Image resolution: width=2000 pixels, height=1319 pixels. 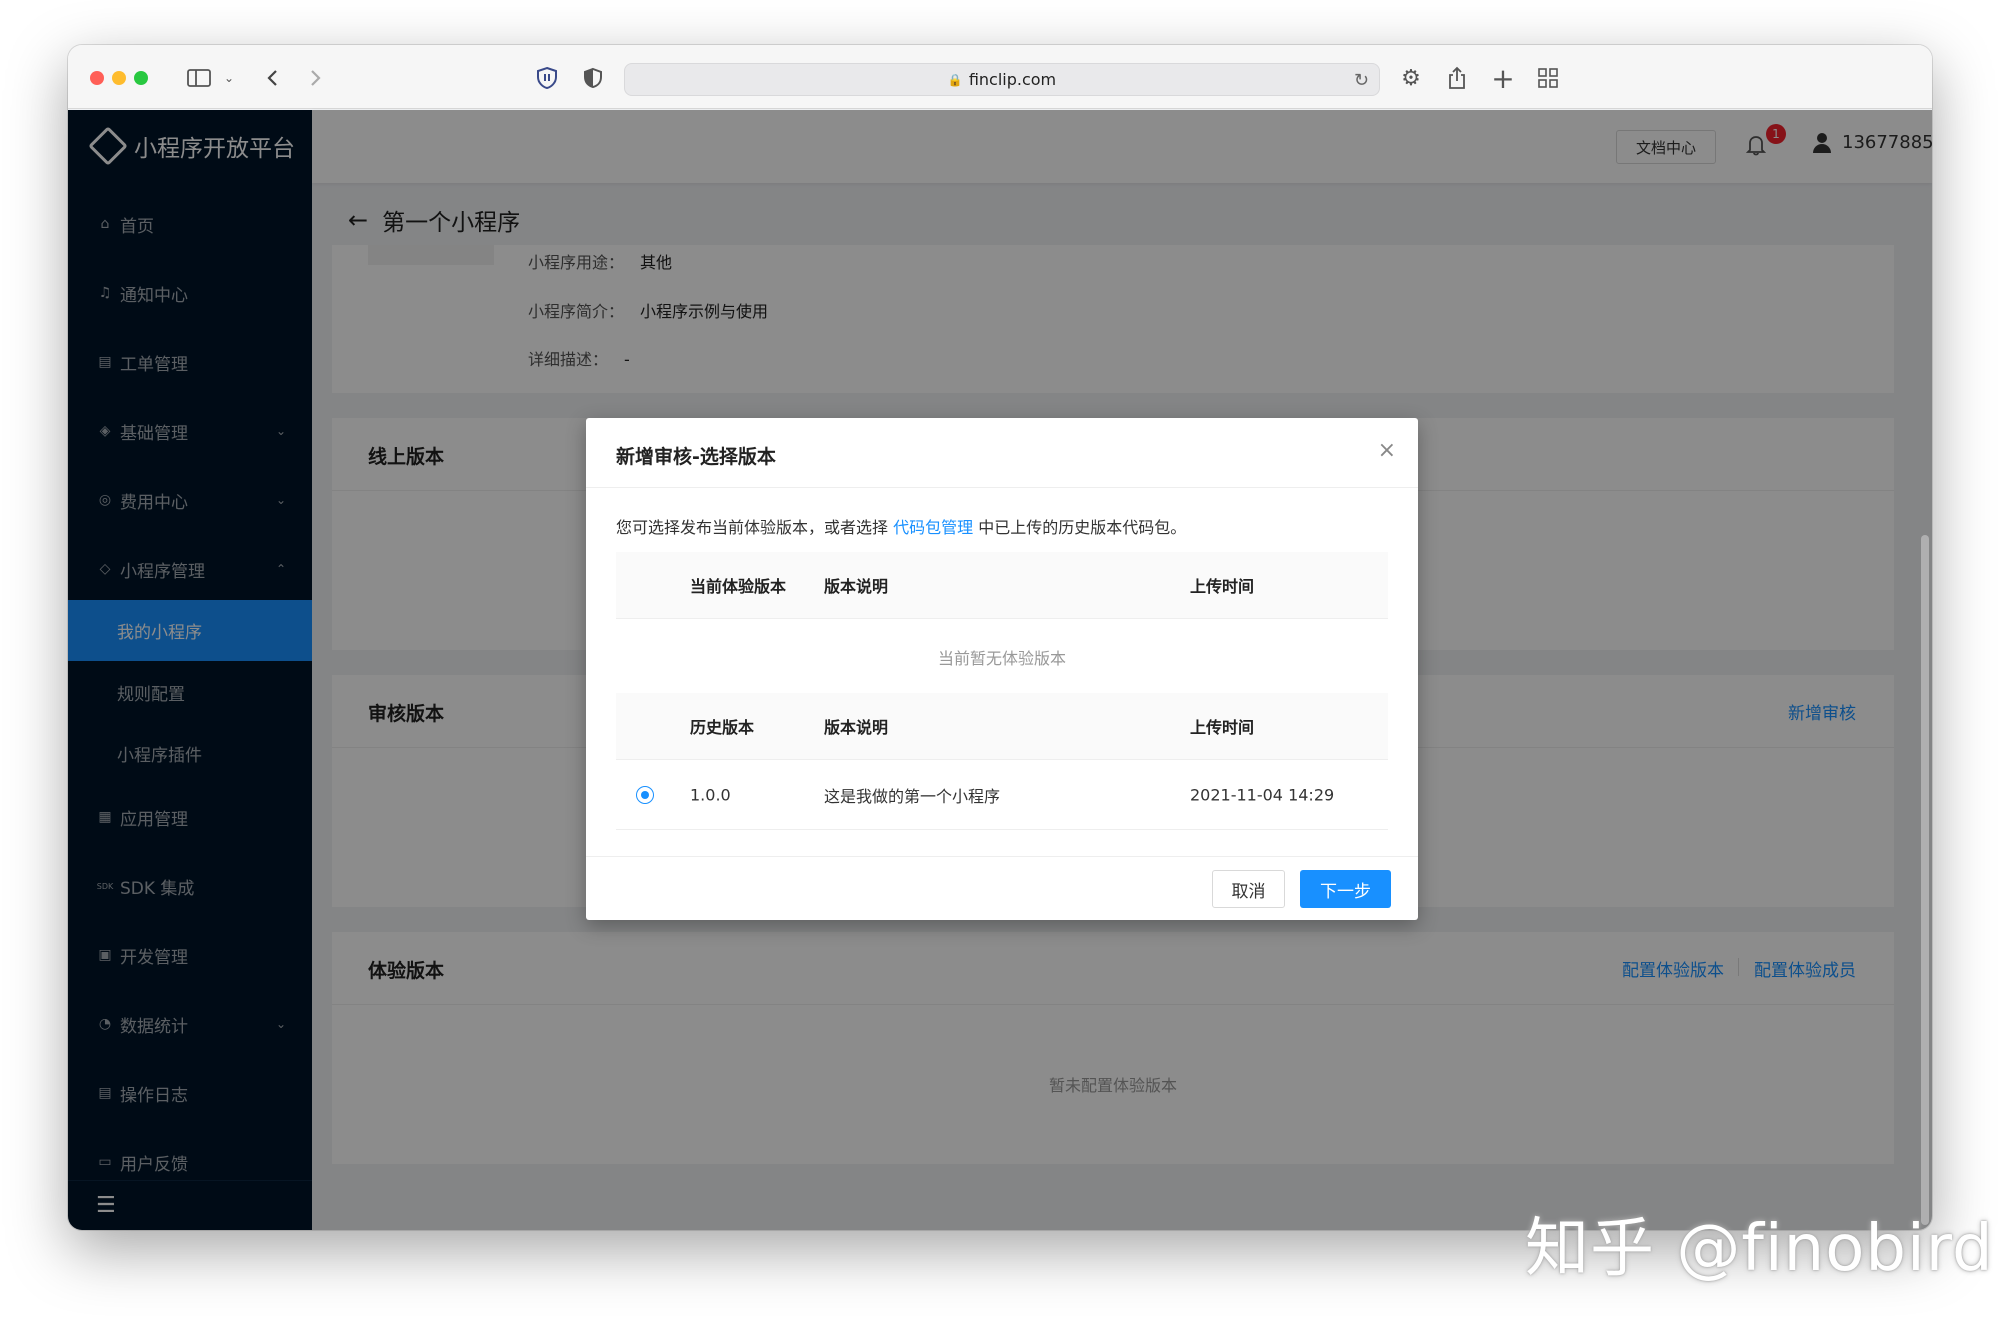 What do you see at coordinates (955, 79) in the screenshot?
I see `lock-icon: 🔒` at bounding box center [955, 79].